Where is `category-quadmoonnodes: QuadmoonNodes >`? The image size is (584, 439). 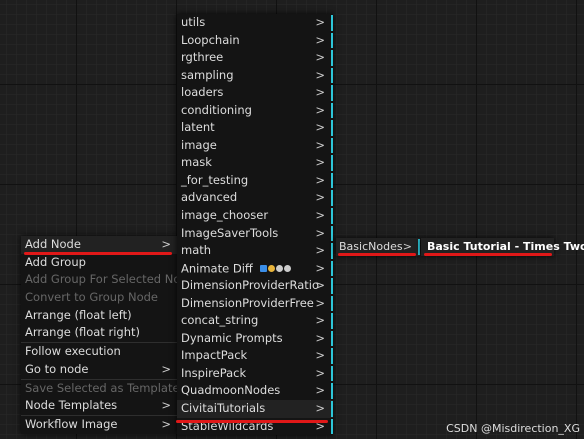
category-quadmoonnodes: QuadmoonNodes > is located at coordinates (255, 391).